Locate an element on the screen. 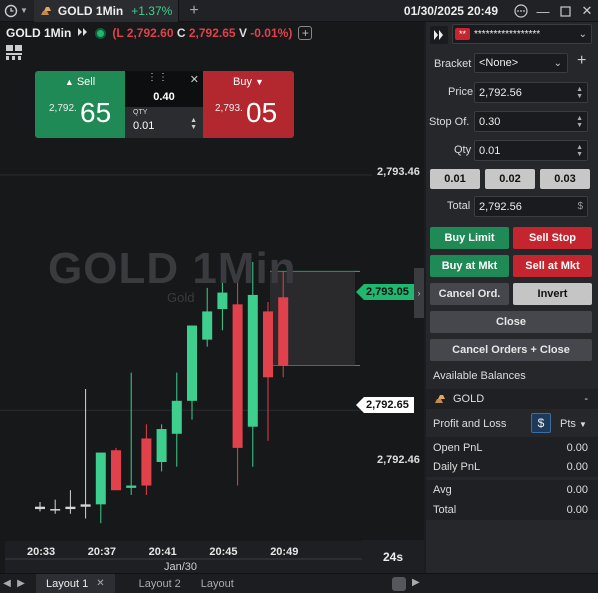 The width and height of the screenshot is (598, 593). last-price-tag: 2,792.65 is located at coordinates (385, 405).